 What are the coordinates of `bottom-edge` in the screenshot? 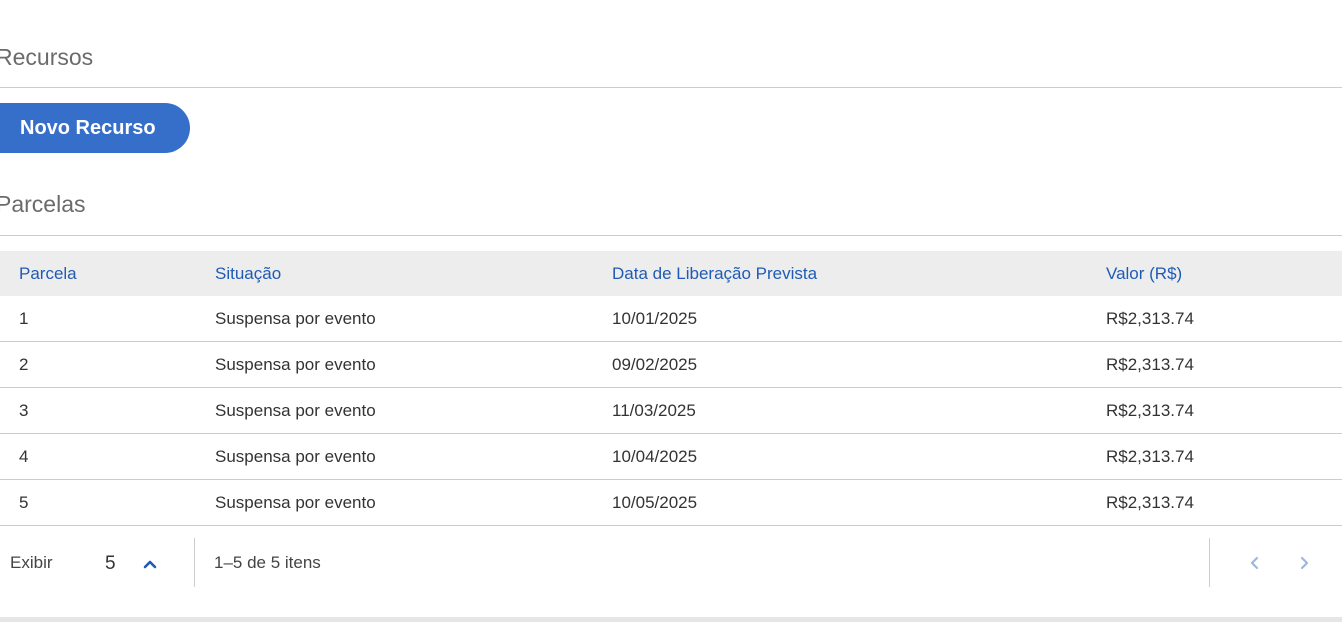 It's located at (671, 619).